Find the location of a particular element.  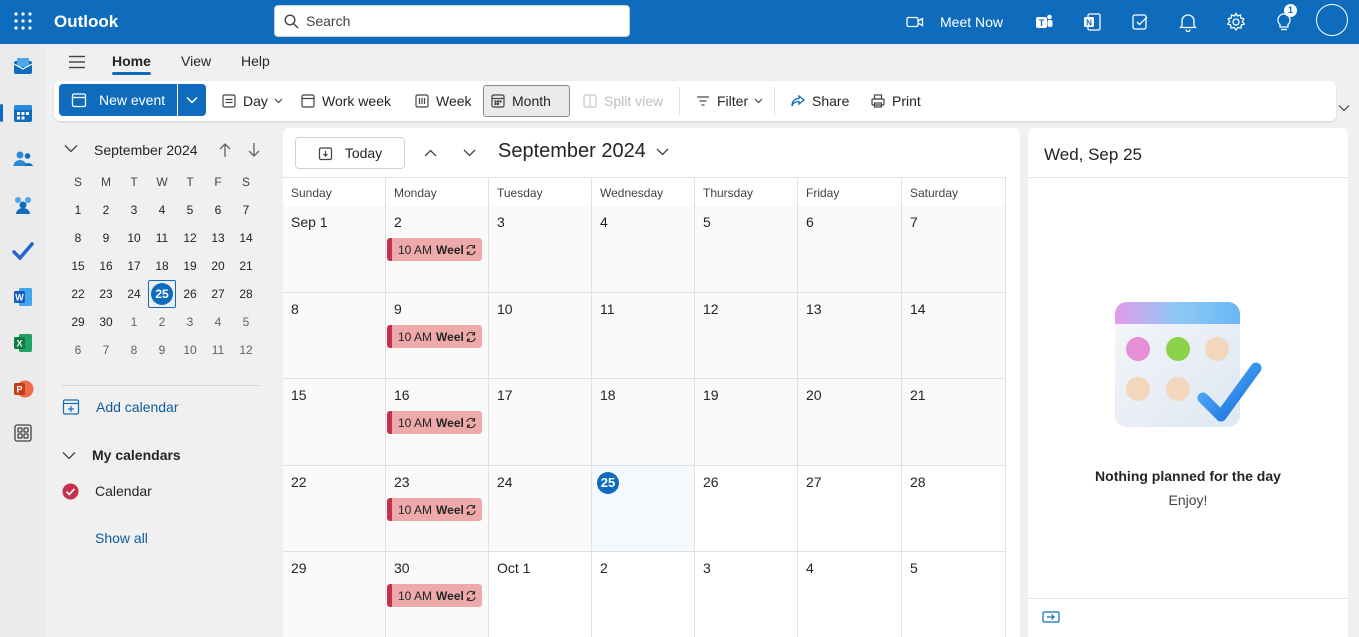

calendar-day-cell: 2 is located at coordinates (643, 594).